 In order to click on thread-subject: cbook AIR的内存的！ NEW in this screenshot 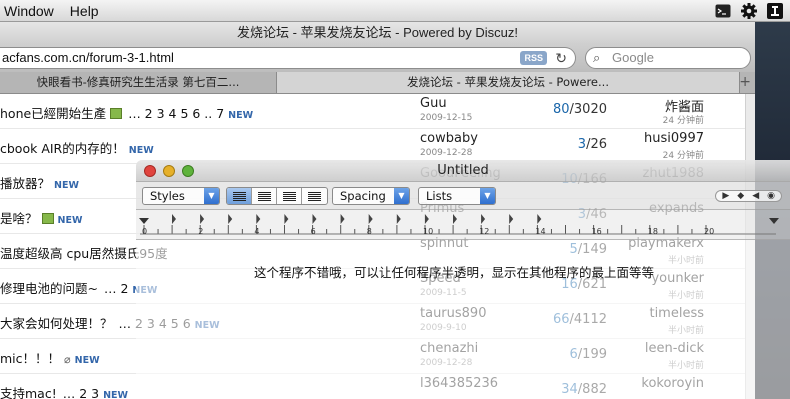, I will do `click(77, 147)`.